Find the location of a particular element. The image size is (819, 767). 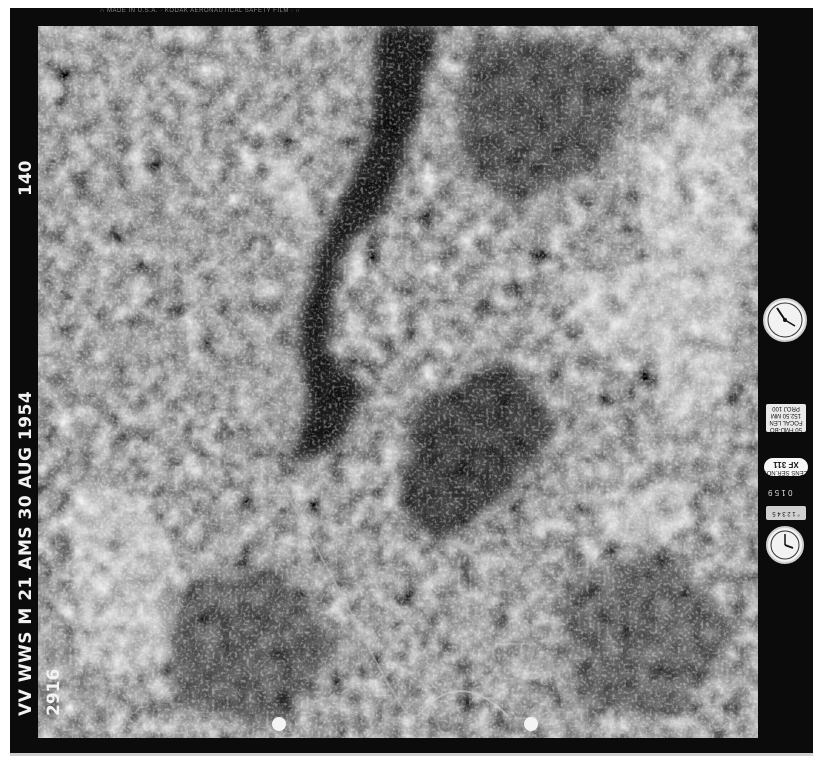

frame-code: 2916 is located at coordinates (54, 692).